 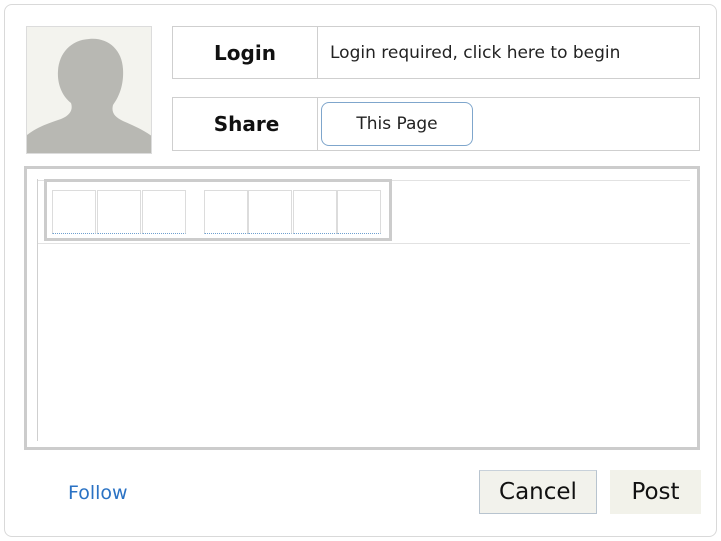 I want to click on share-this-page-button: This Page, so click(x=397, y=124).